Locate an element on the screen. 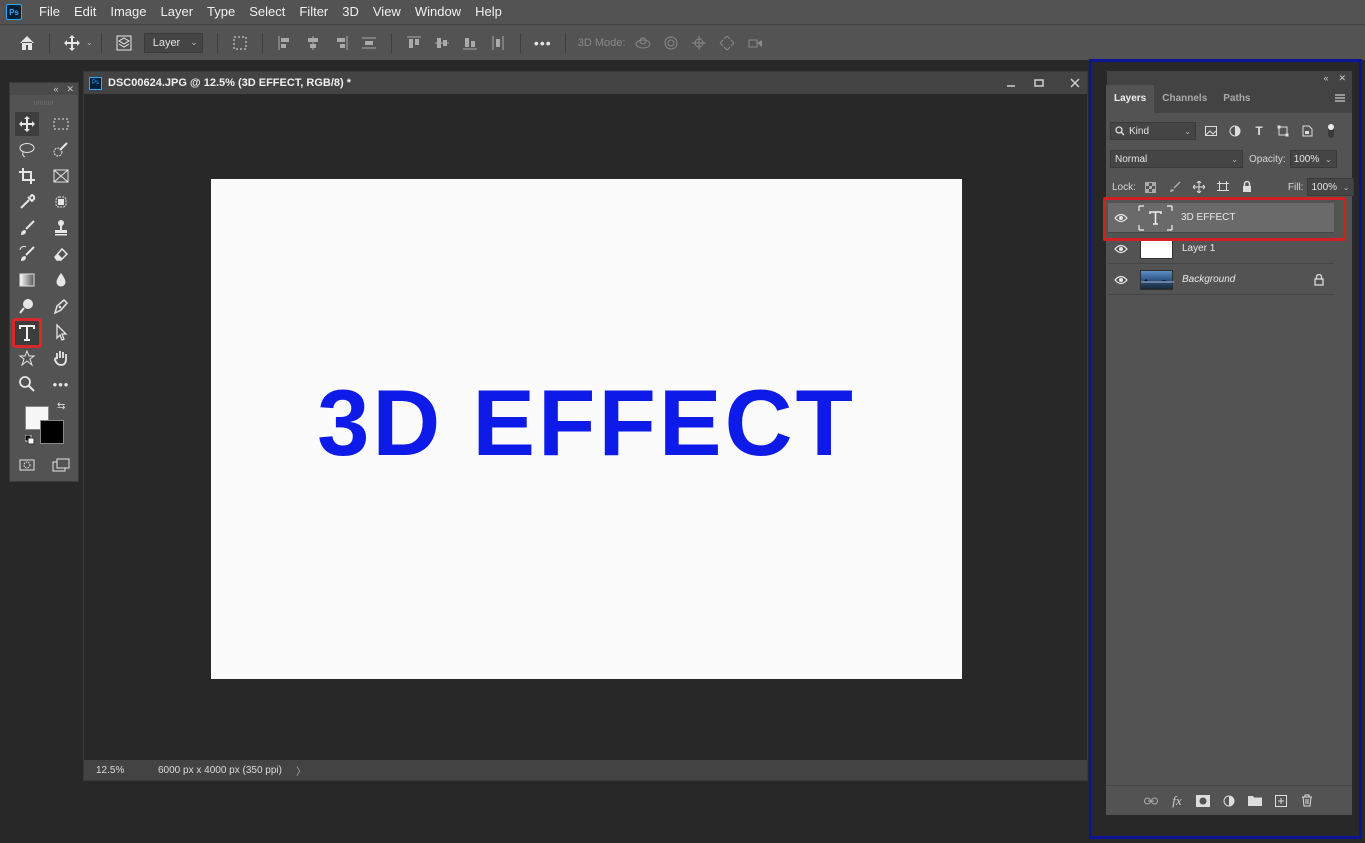 The image size is (1365, 843). filter-pixel-layer-icon is located at coordinates (1211, 131).